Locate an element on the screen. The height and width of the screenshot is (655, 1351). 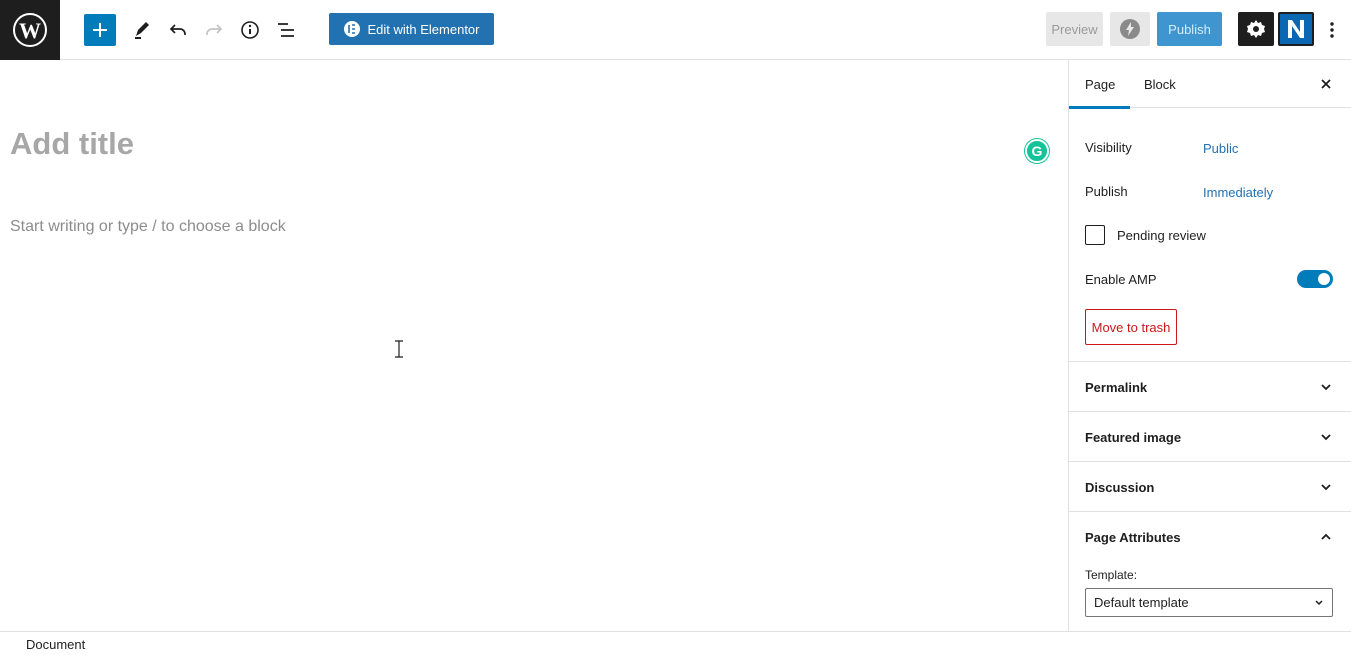
visibility-label: Visibility is located at coordinates (1108, 147).